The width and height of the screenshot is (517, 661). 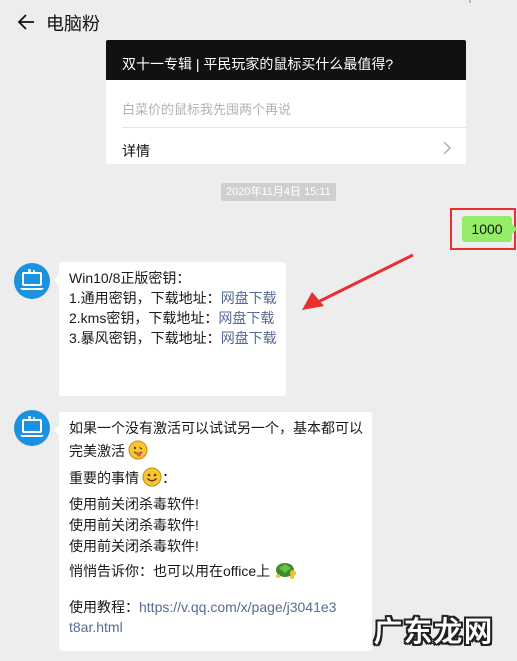 What do you see at coordinates (97, 451) in the screenshot?
I see `tip-text: 完美激活` at bounding box center [97, 451].